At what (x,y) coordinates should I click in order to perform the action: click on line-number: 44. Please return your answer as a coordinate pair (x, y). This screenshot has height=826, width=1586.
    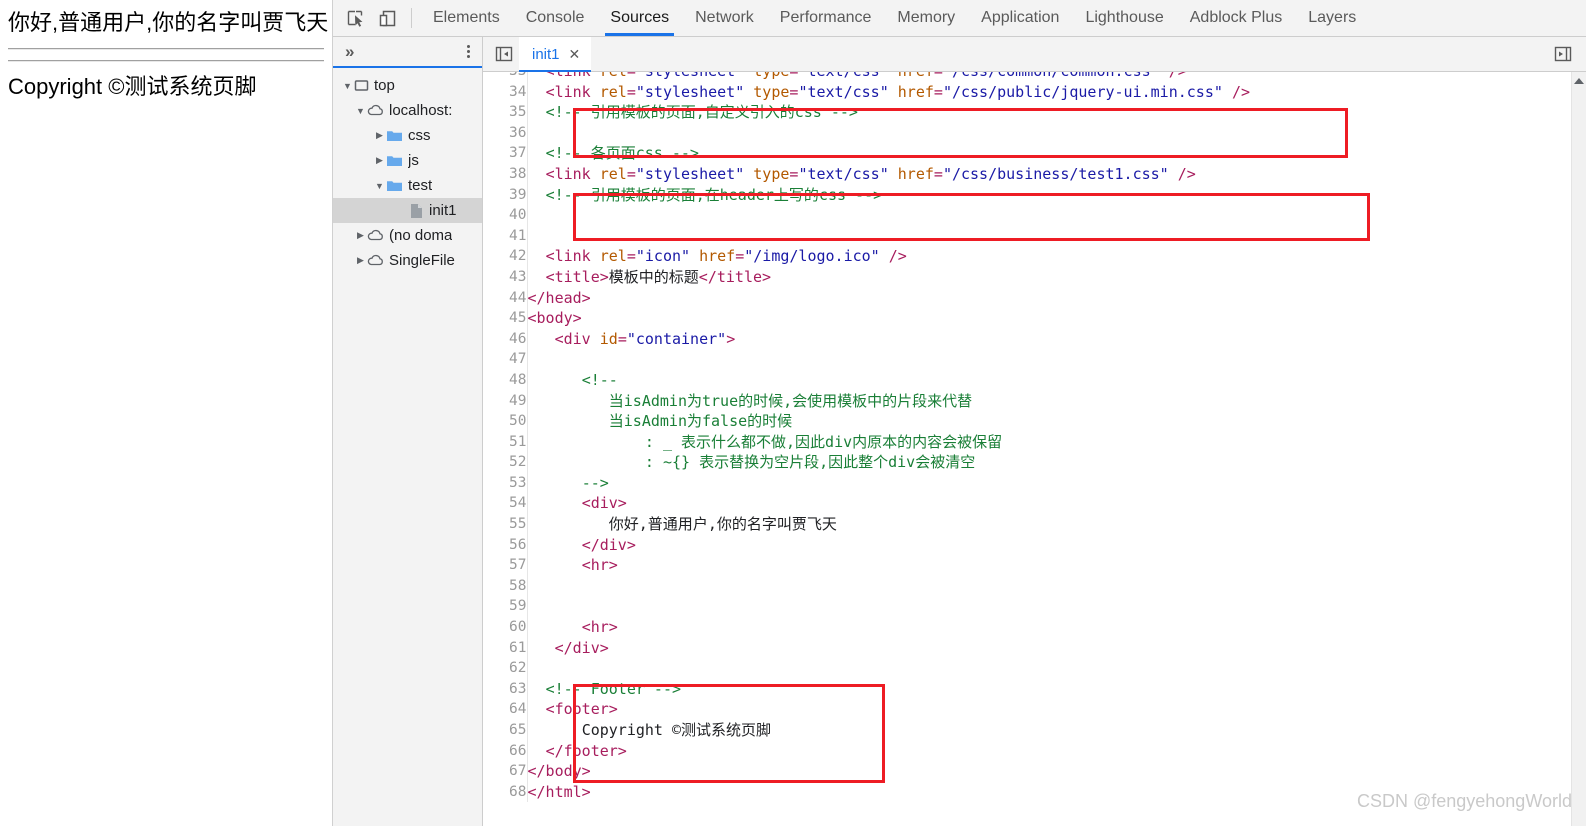
    Looking at the image, I should click on (505, 298).